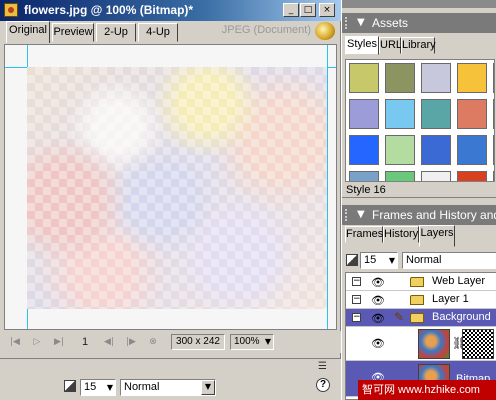 This screenshot has width=496, height=400. What do you see at coordinates (170, 10) in the screenshot?
I see `document-title-bar: flowers.jpg @ 100% (Bitmap)* _ □ ×` at bounding box center [170, 10].